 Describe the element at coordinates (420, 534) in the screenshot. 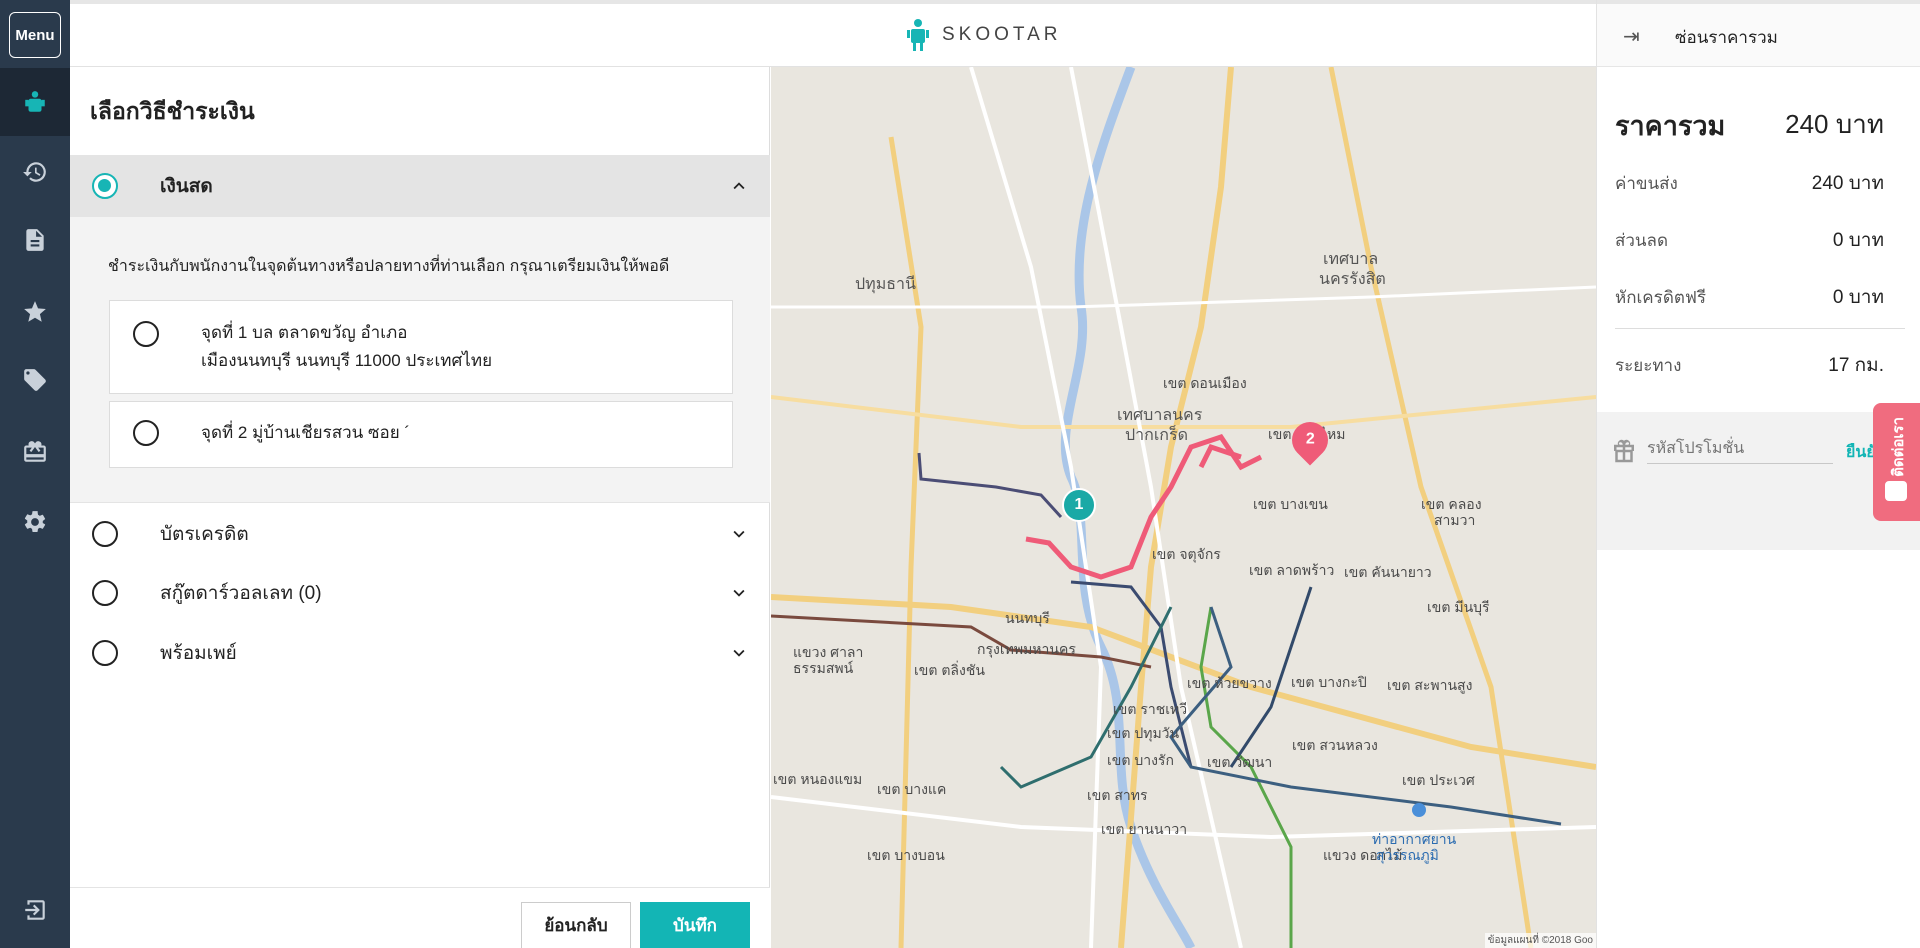

I see `payment-option-credit-card: บัตรเครดิต` at that location.